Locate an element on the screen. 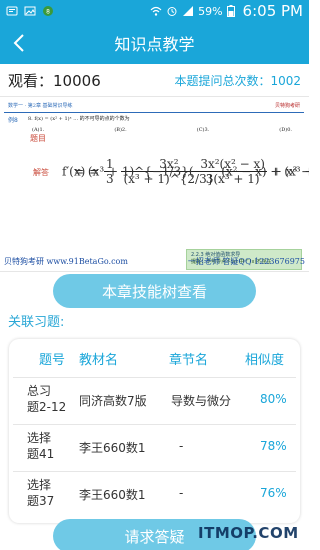  notification-icon is located at coordinates (12, 11).